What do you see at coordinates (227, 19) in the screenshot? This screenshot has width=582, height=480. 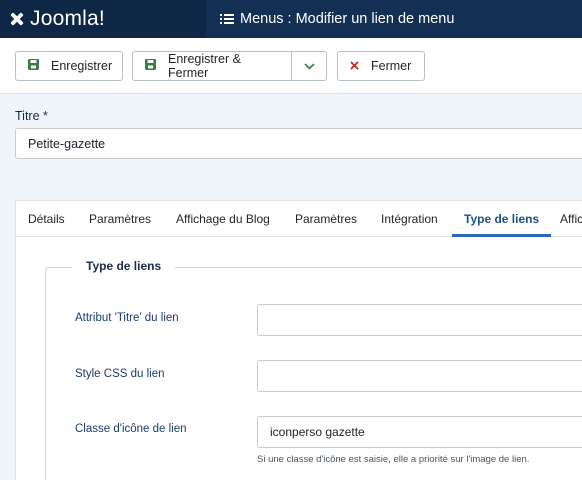 I see `list-icon` at bounding box center [227, 19].